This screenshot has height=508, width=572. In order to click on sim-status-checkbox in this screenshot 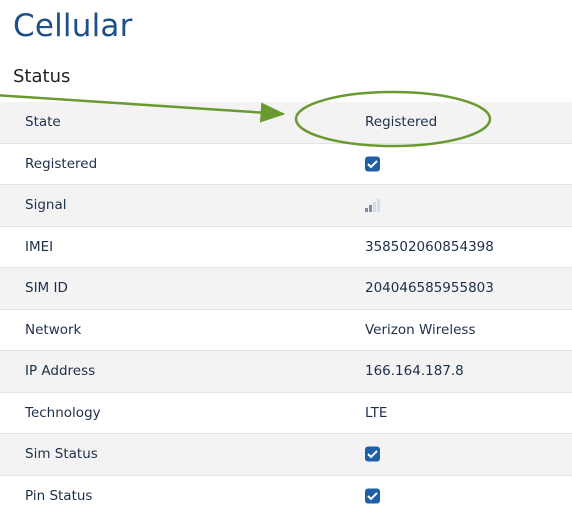, I will do `click(372, 454)`.